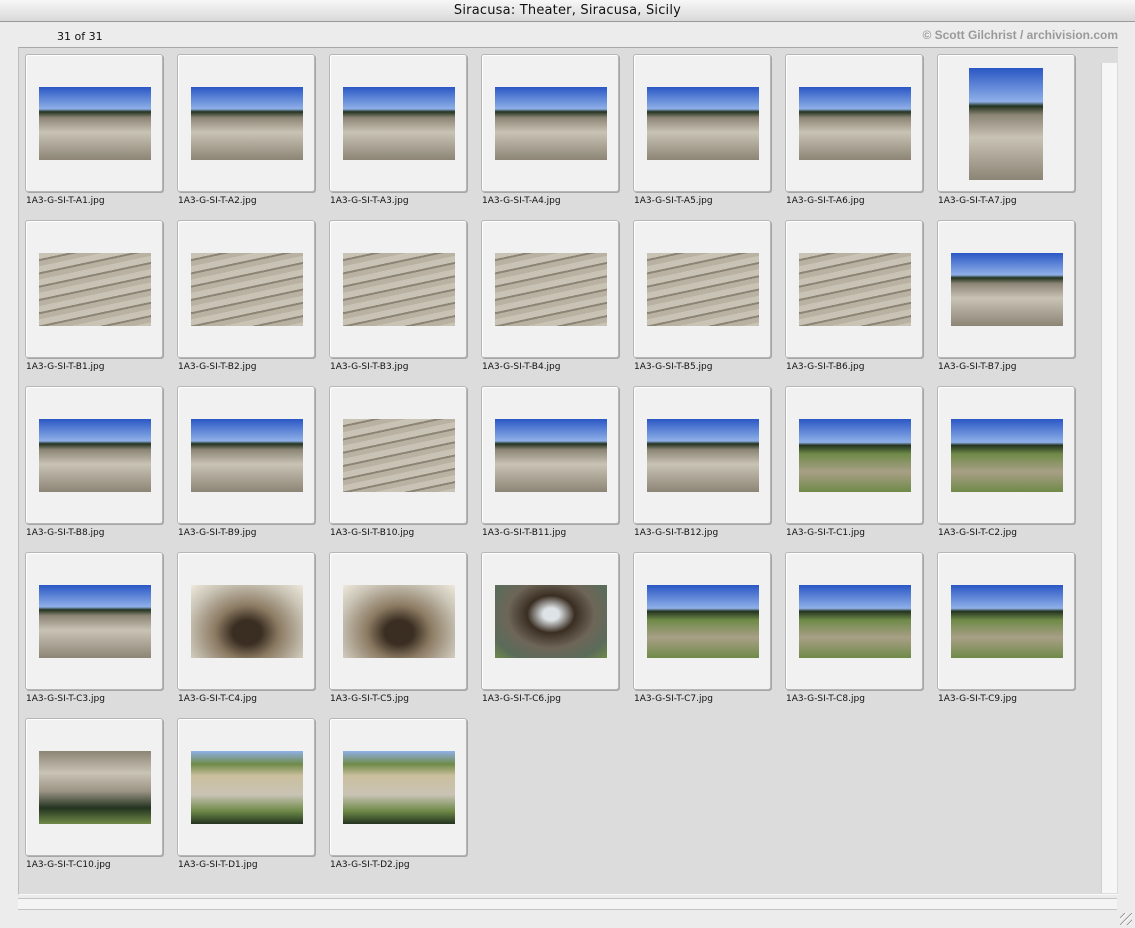  I want to click on thumbnail-filename: 1A3-G-SI-T-C9.jpg, so click(977, 699).